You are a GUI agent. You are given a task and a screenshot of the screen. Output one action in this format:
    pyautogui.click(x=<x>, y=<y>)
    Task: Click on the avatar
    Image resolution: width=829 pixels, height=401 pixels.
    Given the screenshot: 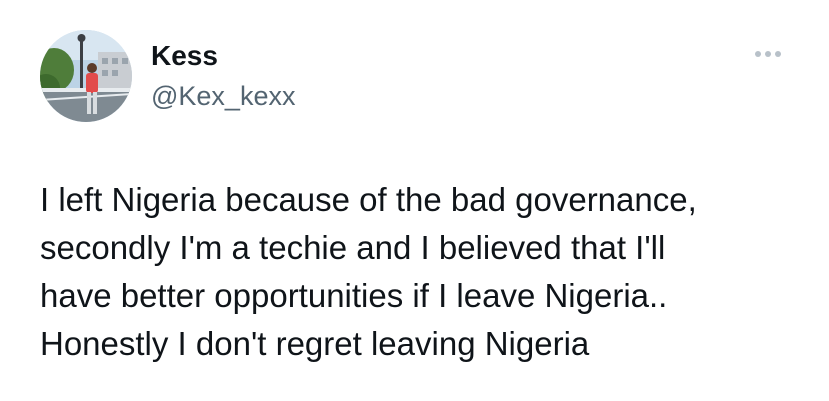 What is the action you would take?
    pyautogui.click(x=86, y=76)
    